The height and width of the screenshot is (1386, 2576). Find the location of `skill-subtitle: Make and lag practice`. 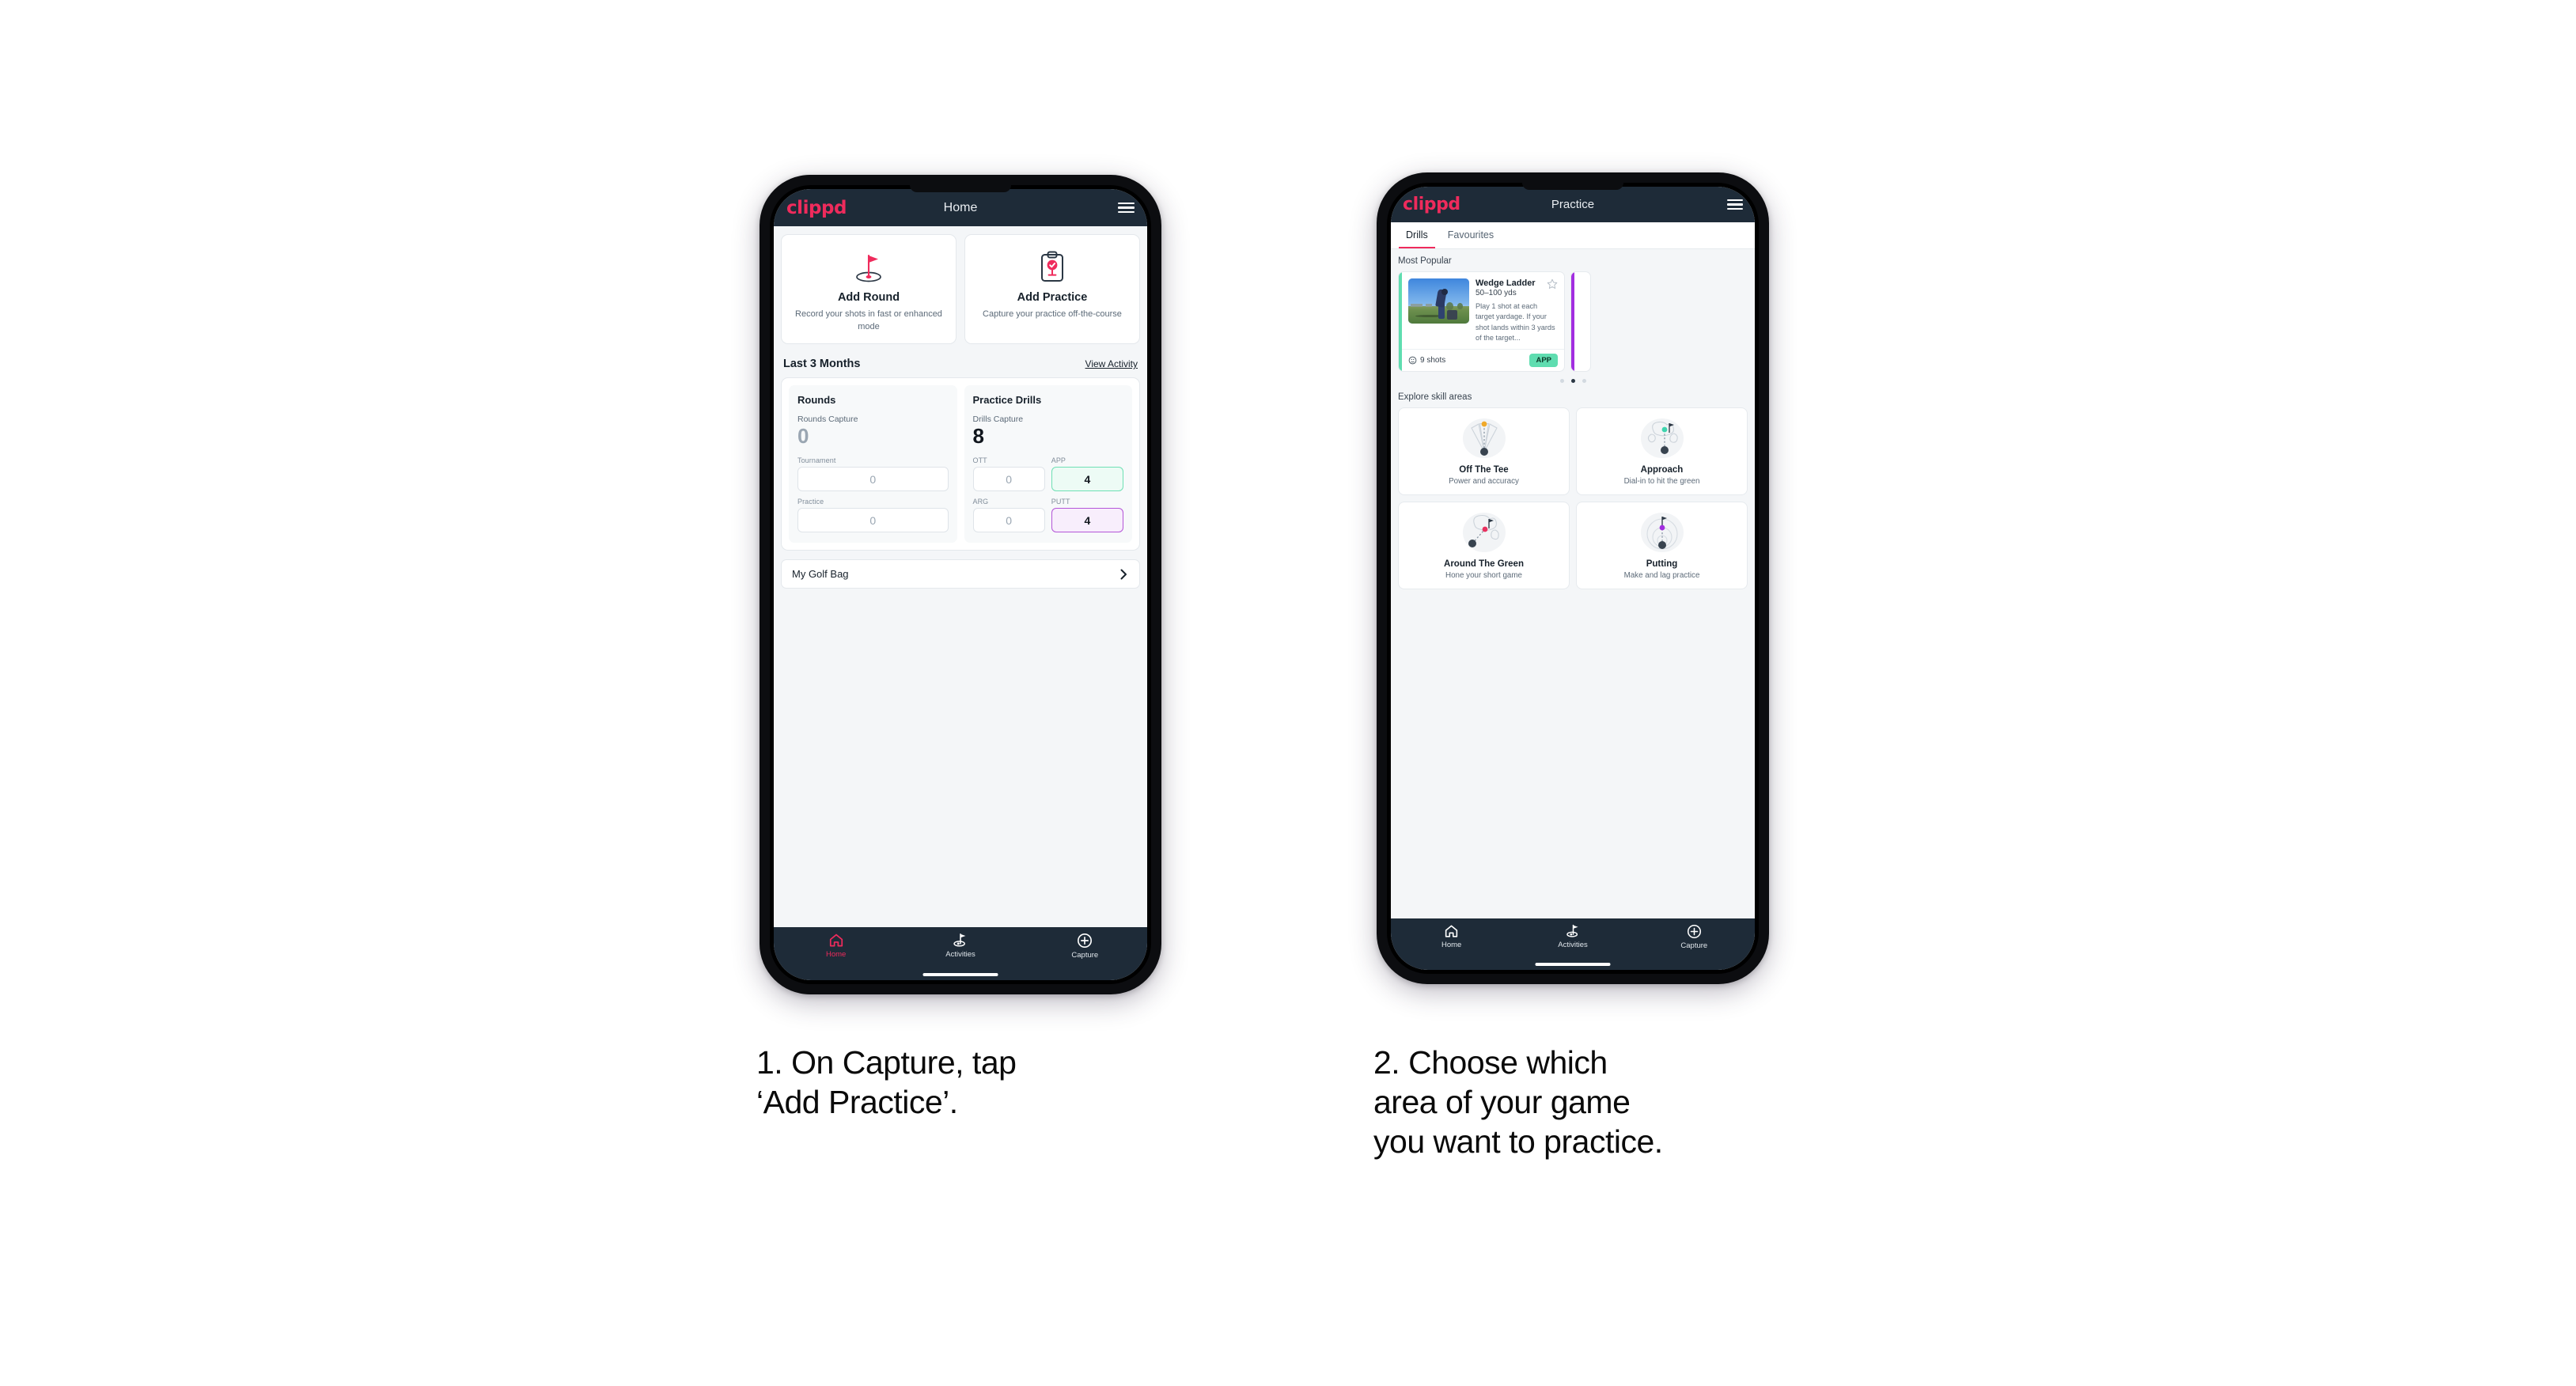

skill-subtitle: Make and lag practice is located at coordinates (1661, 576).